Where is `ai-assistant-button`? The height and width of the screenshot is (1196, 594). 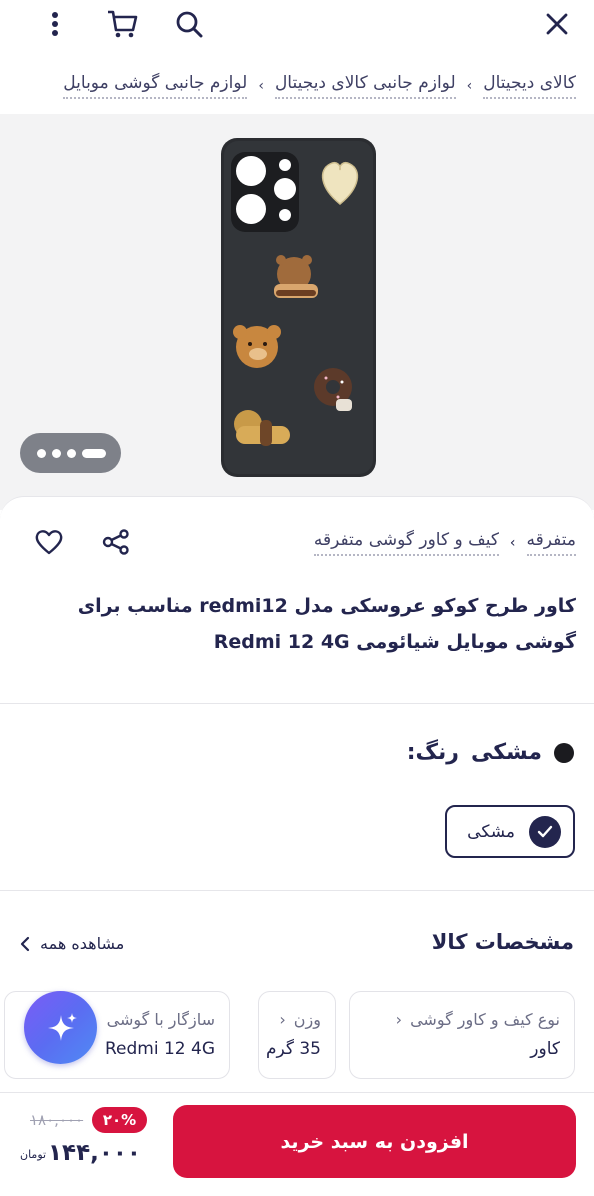 ai-assistant-button is located at coordinates (60, 1027).